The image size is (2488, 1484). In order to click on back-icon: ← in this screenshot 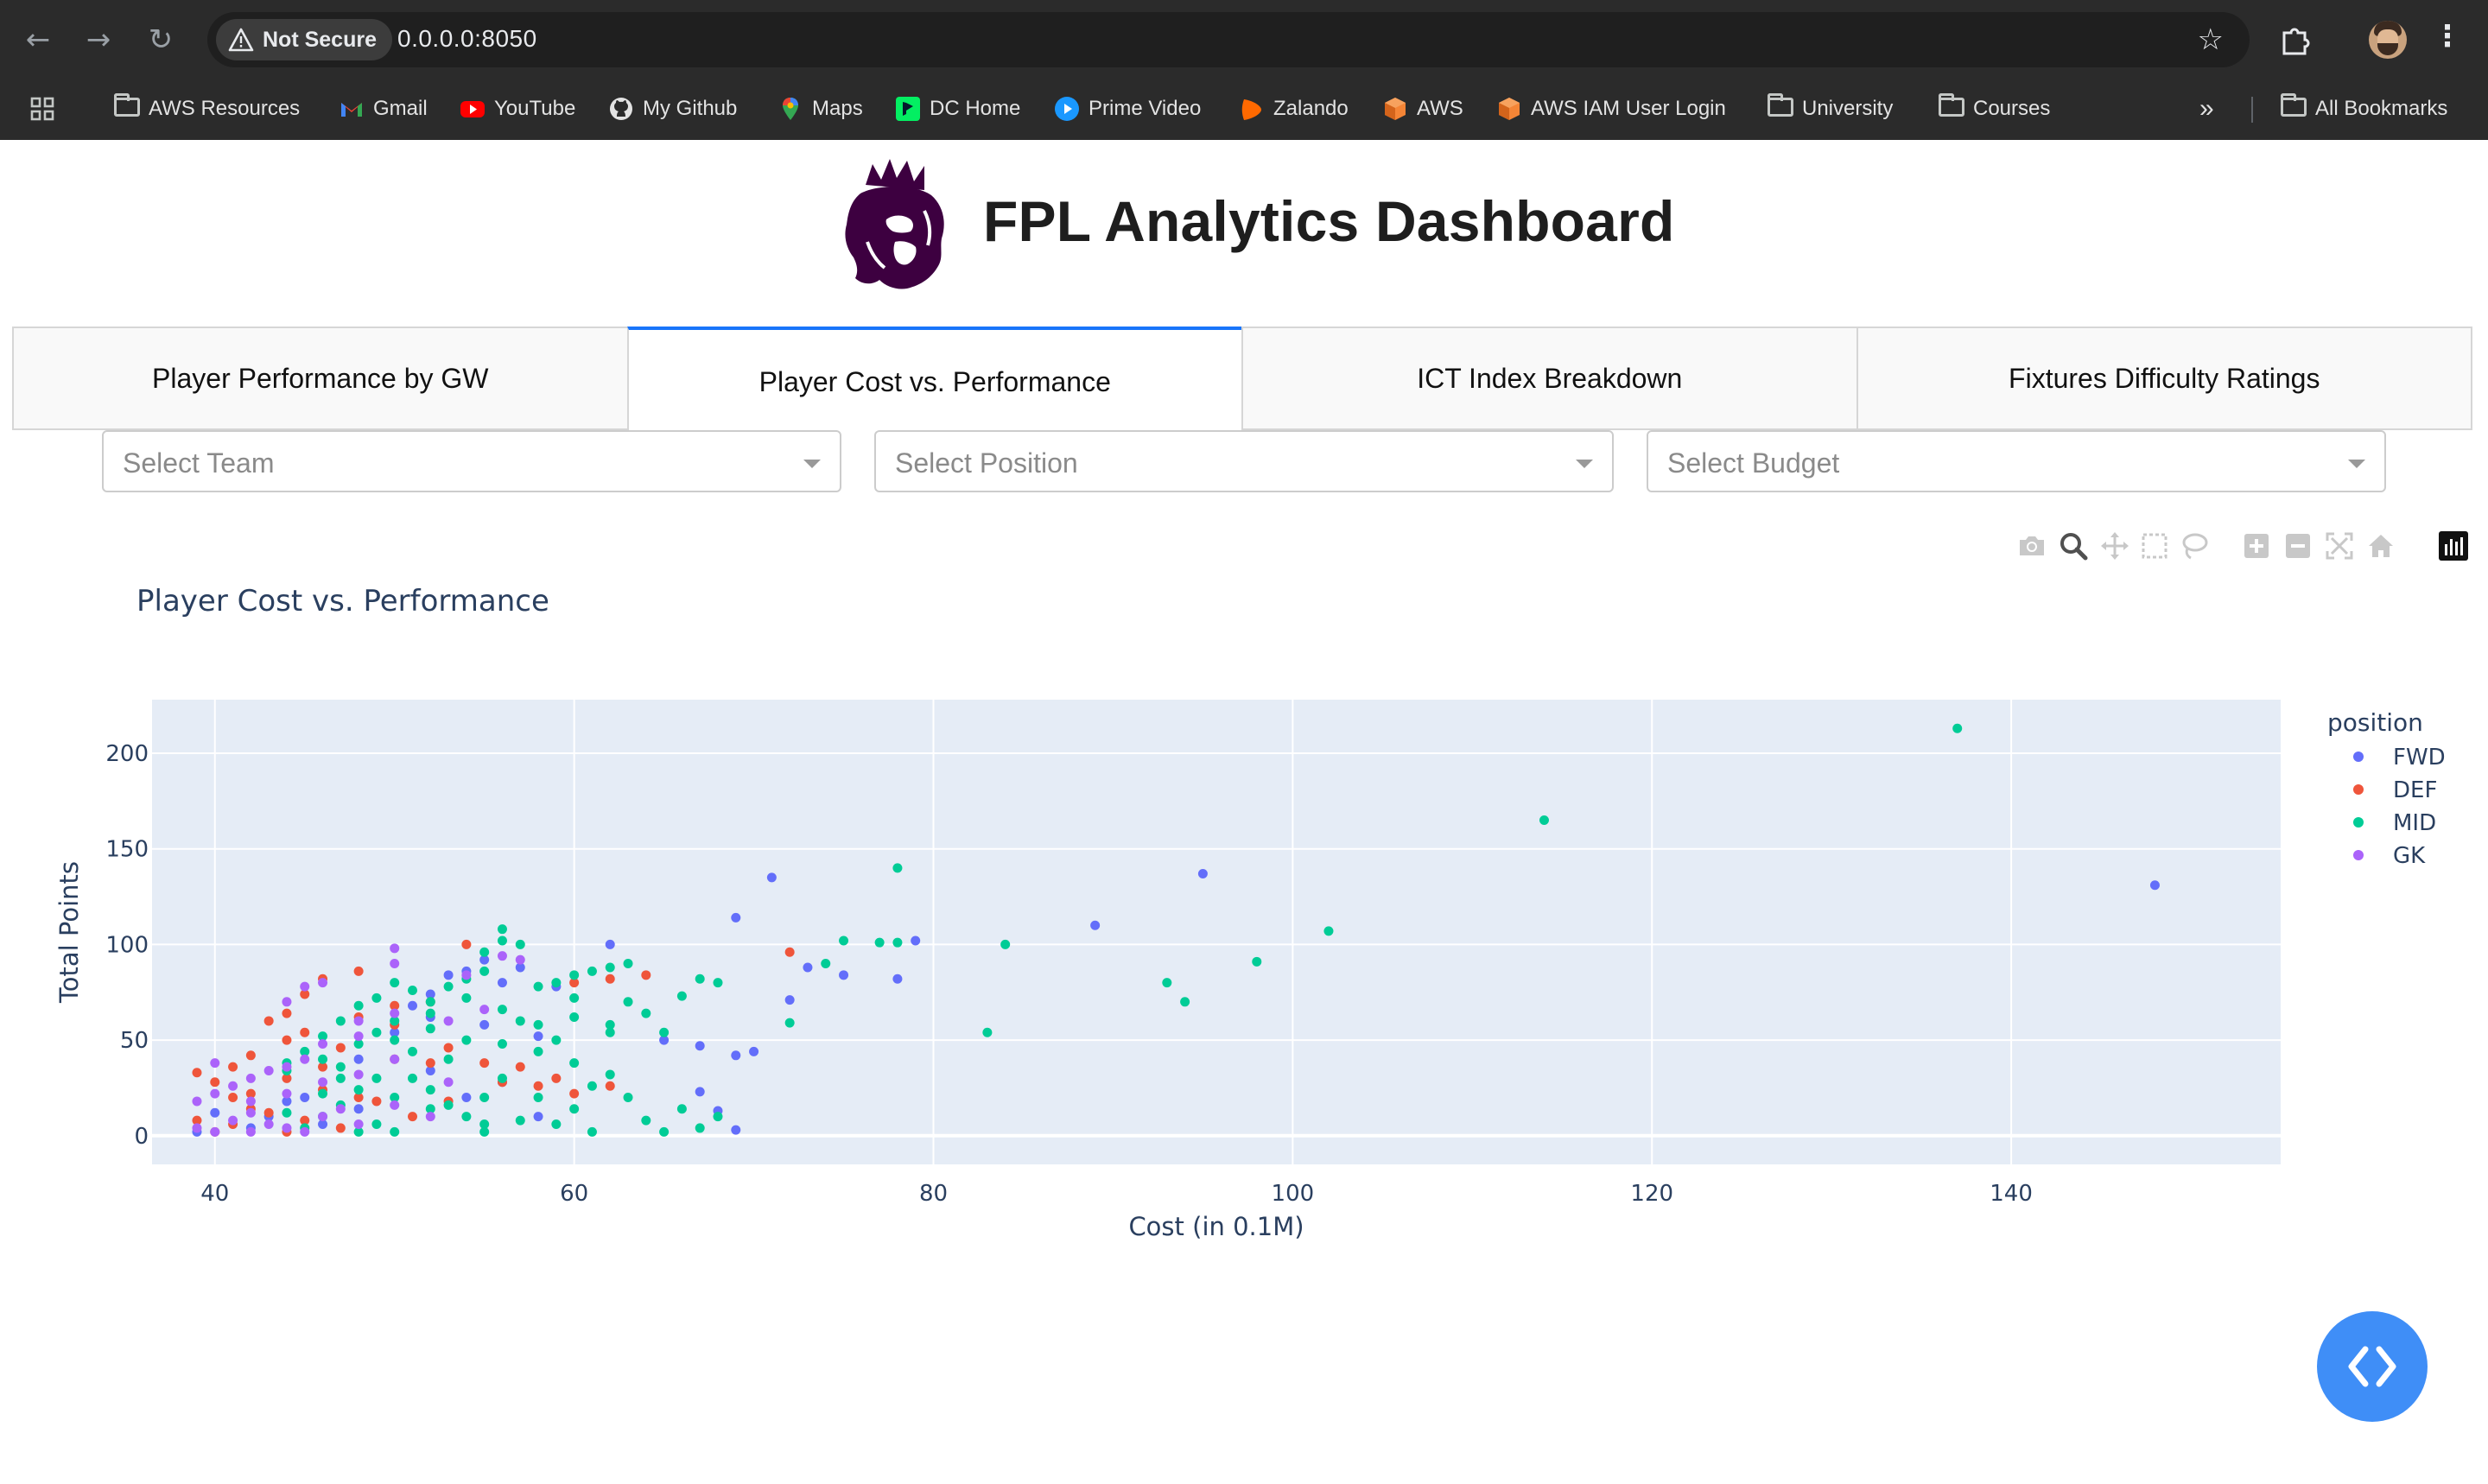, I will do `click(38, 39)`.